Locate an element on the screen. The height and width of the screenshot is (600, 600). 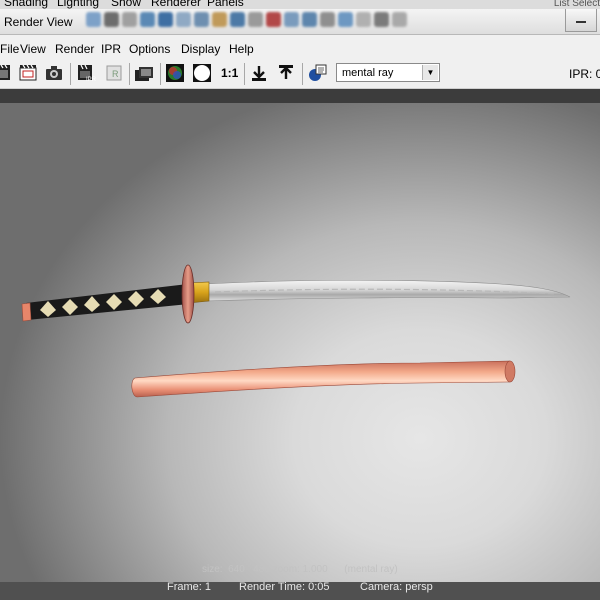
panel-divider is located at coordinates (300, 96).